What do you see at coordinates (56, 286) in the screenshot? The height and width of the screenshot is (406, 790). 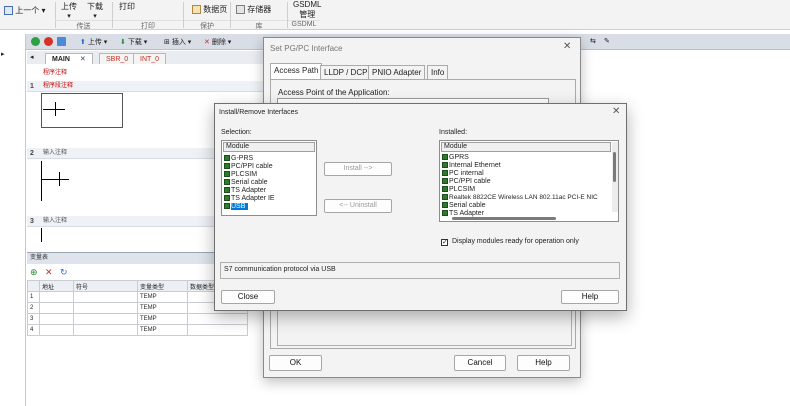 I see `column-address: 地址` at bounding box center [56, 286].